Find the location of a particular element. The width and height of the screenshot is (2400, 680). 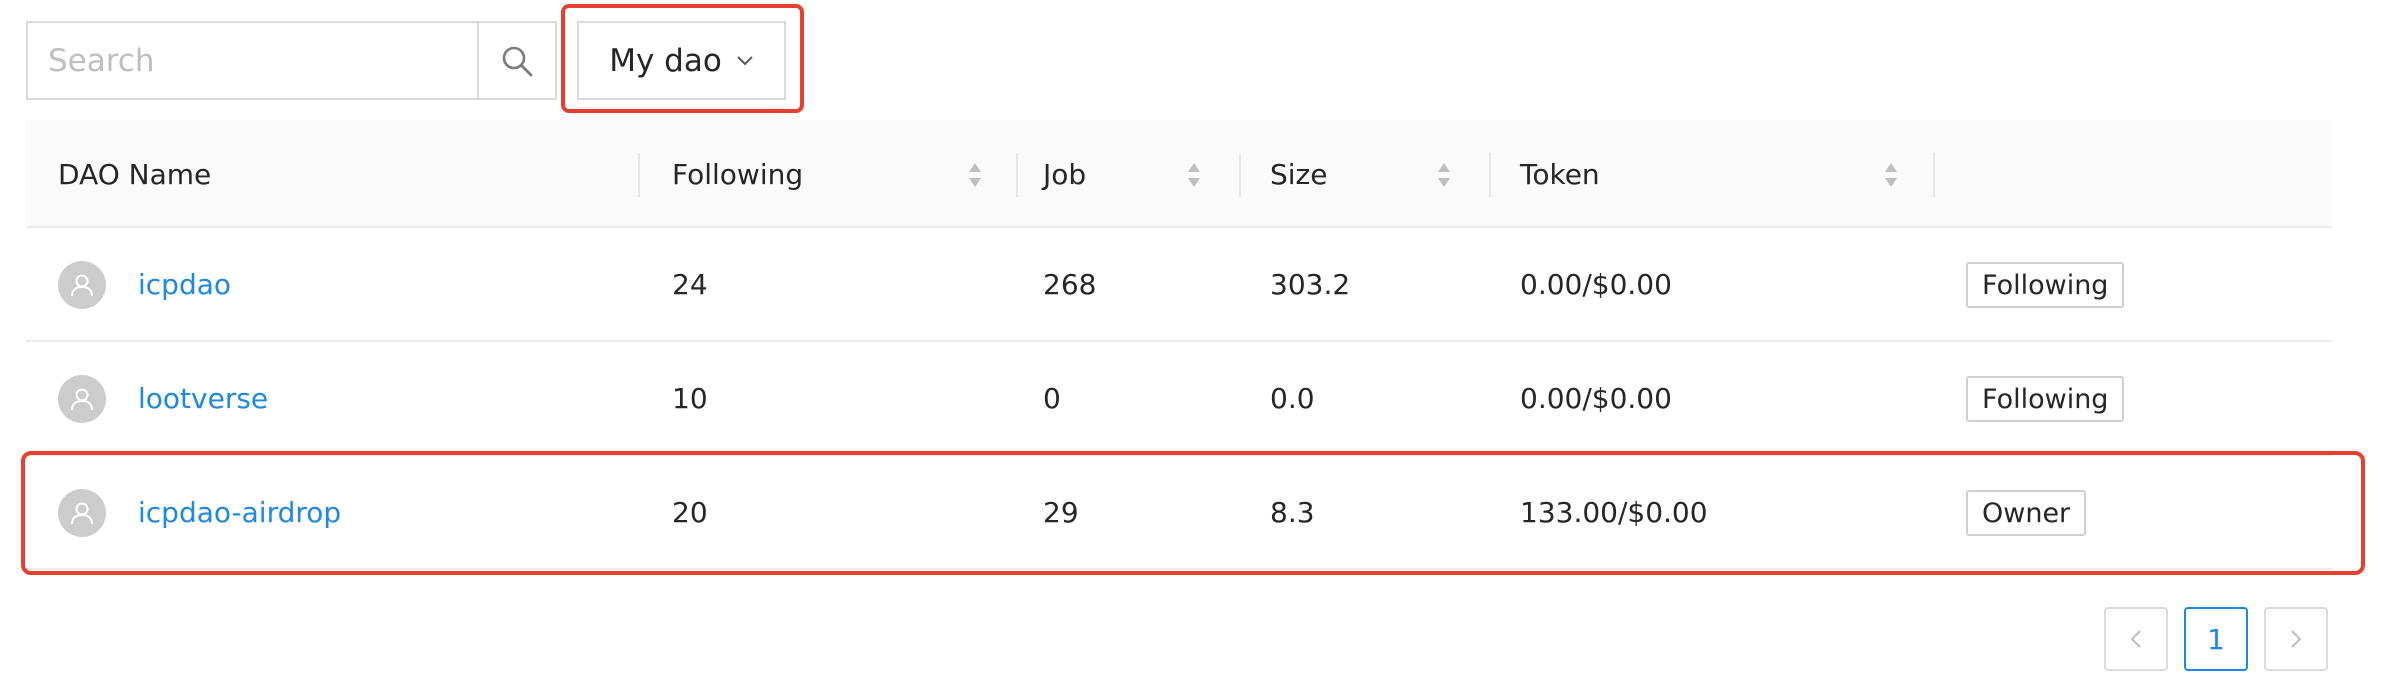

next-page-button is located at coordinates (2296, 639).